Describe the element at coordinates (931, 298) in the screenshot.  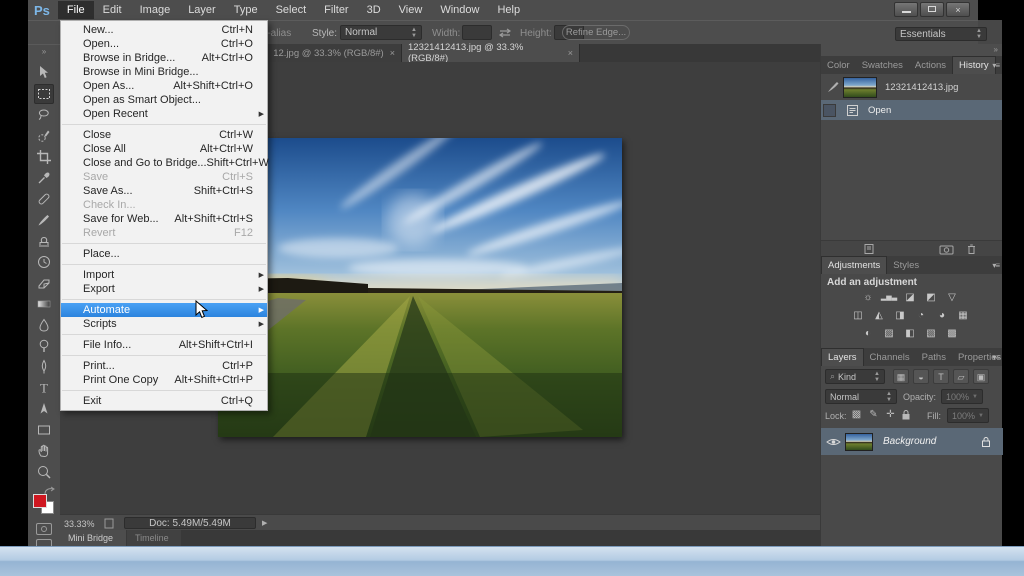
I see `exposure-icon: ◩` at that location.